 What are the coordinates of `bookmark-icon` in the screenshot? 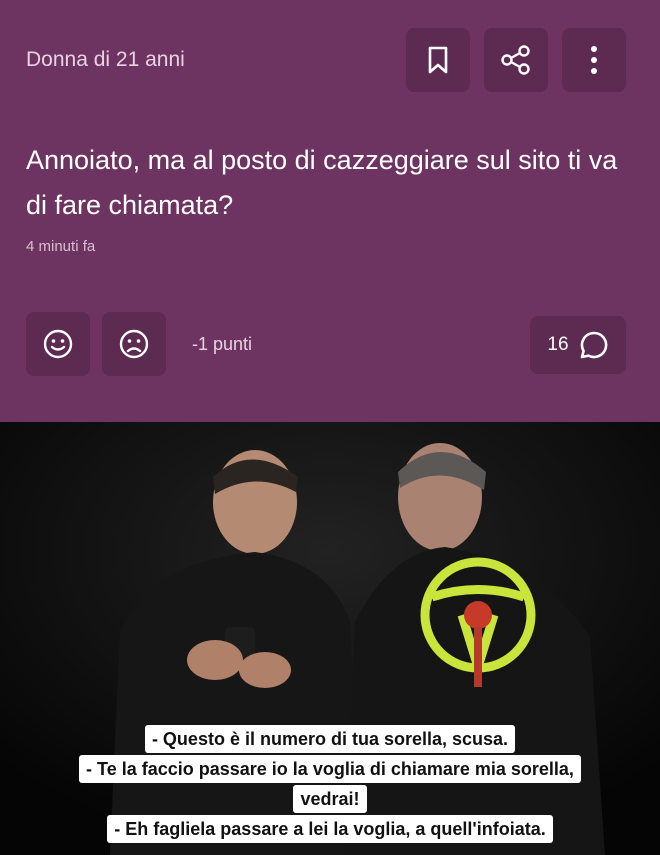 It's located at (438, 60).